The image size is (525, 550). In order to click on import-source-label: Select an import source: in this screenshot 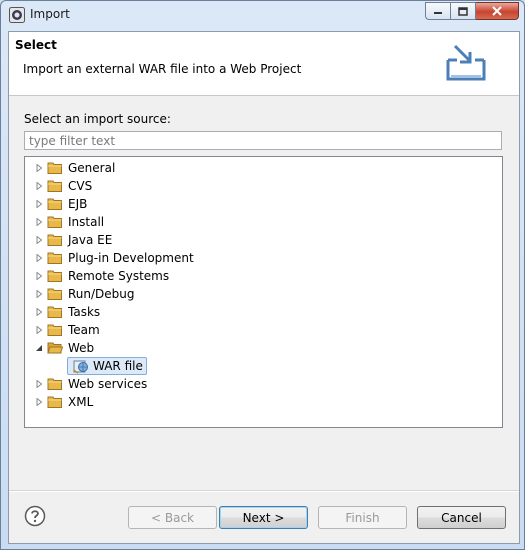, I will do `click(97, 119)`.